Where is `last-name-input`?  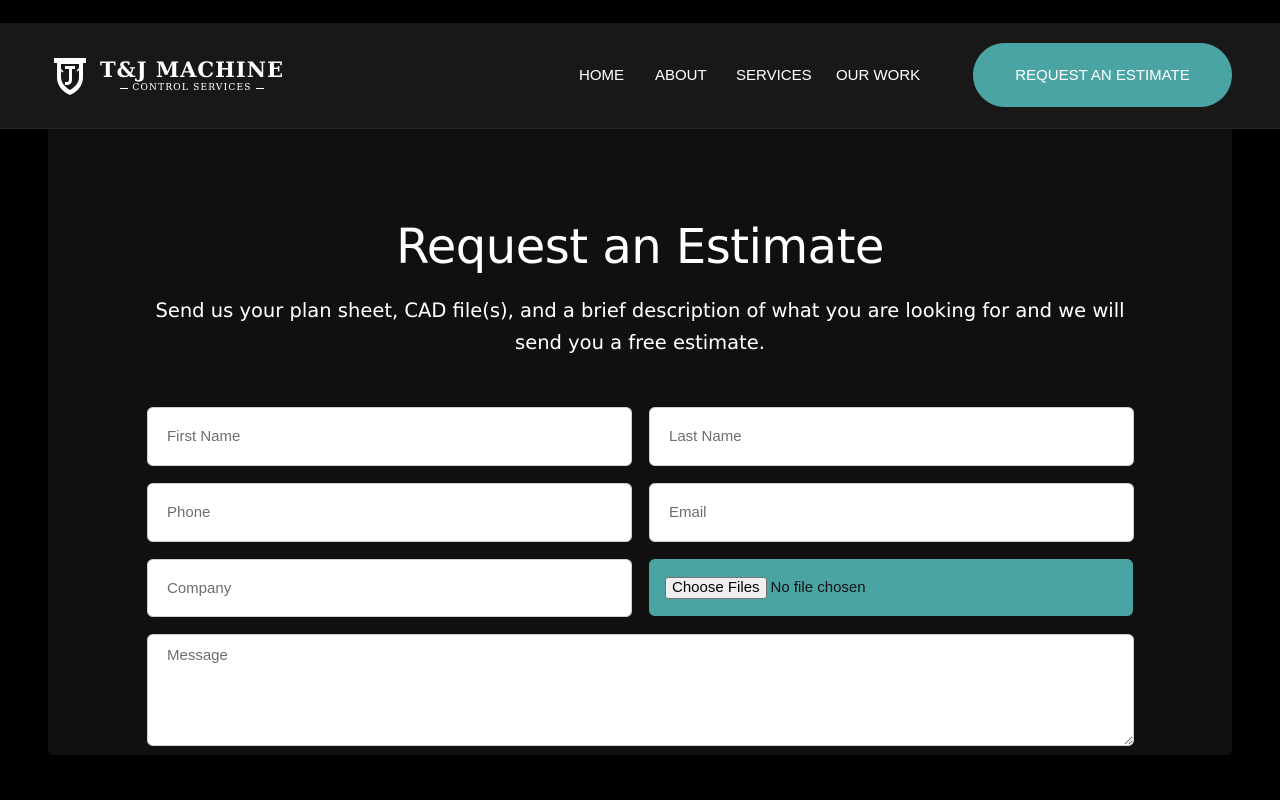
last-name-input is located at coordinates (891, 436).